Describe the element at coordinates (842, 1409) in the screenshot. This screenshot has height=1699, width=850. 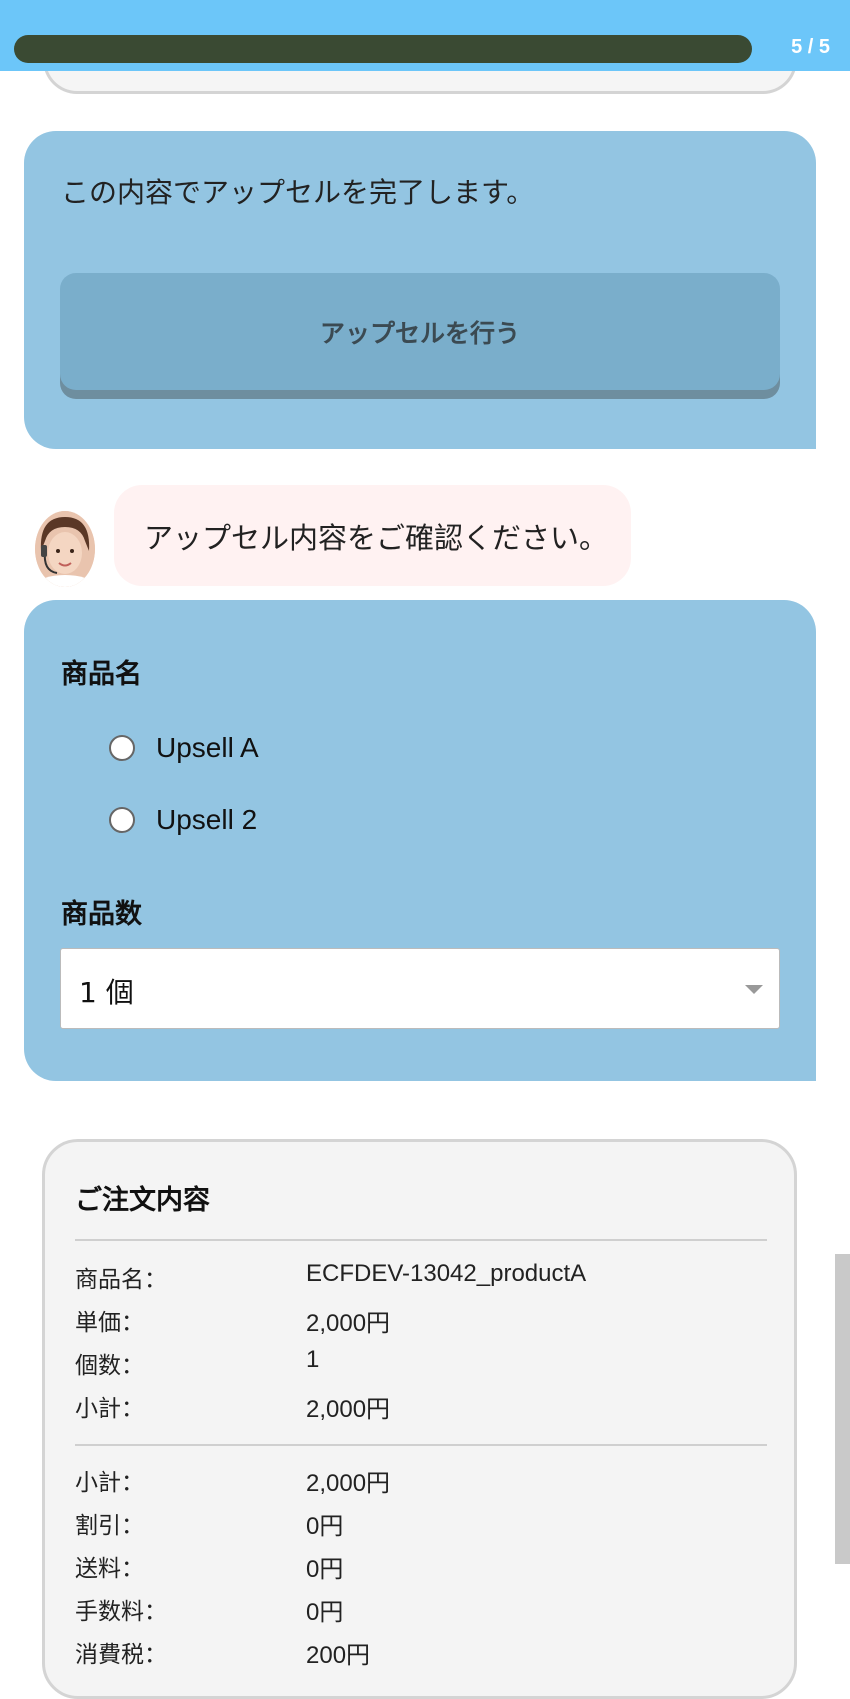
I see `scrollbar-thumb` at that location.